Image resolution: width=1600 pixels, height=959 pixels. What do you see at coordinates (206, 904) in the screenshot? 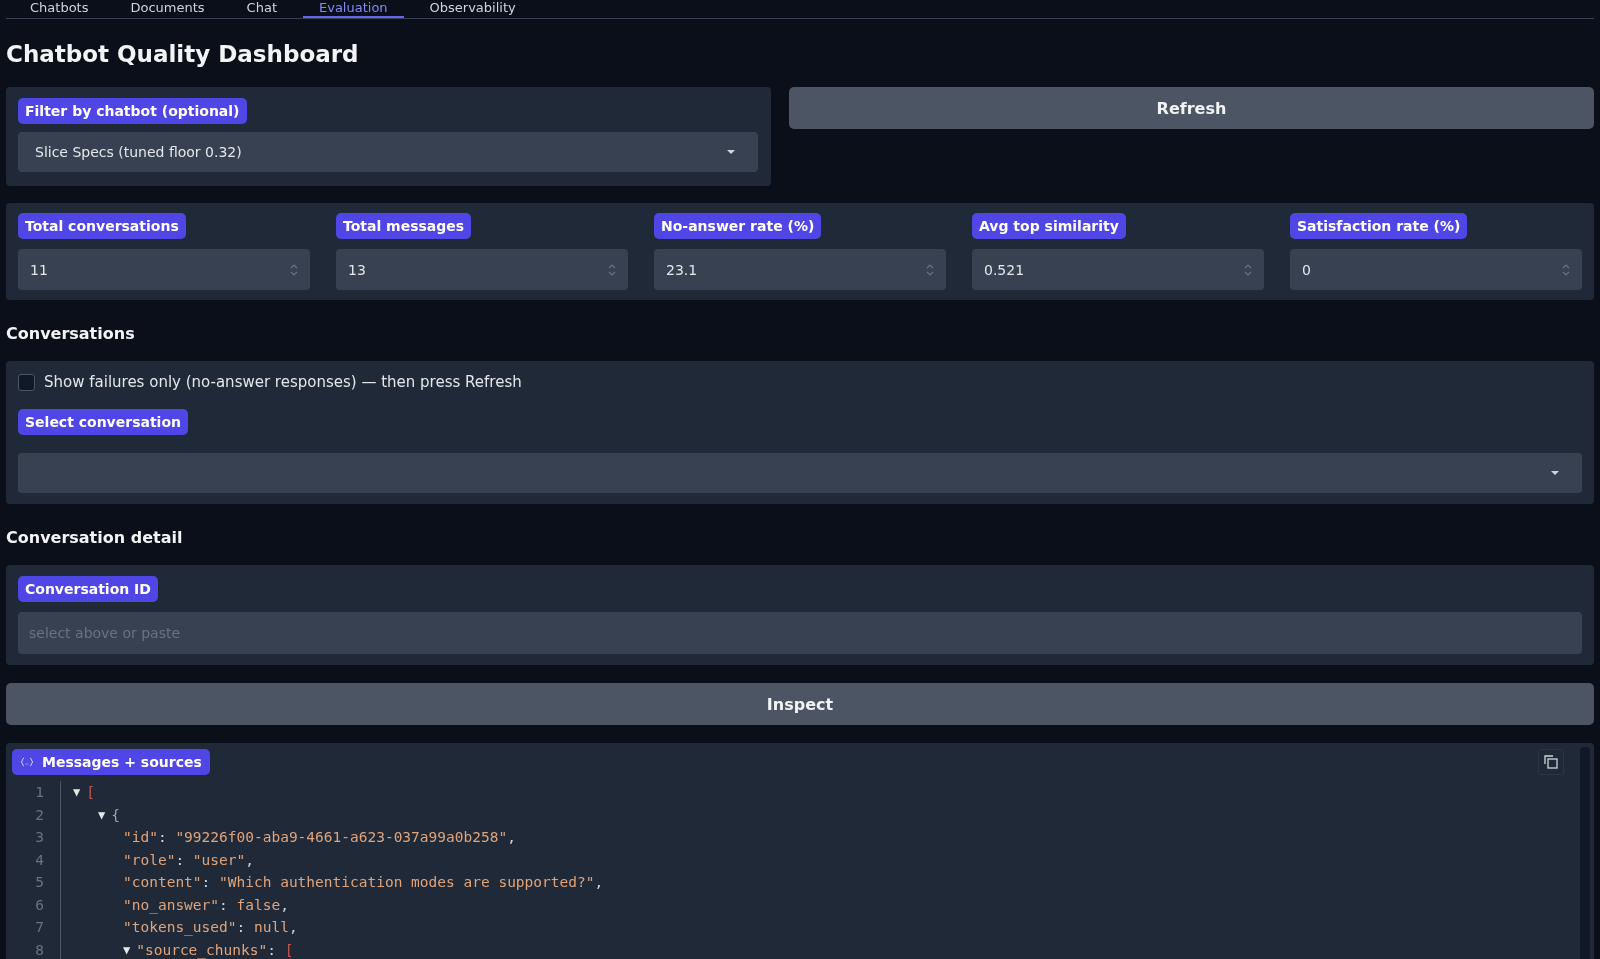
I see `code-text: "no_answer": false,` at bounding box center [206, 904].